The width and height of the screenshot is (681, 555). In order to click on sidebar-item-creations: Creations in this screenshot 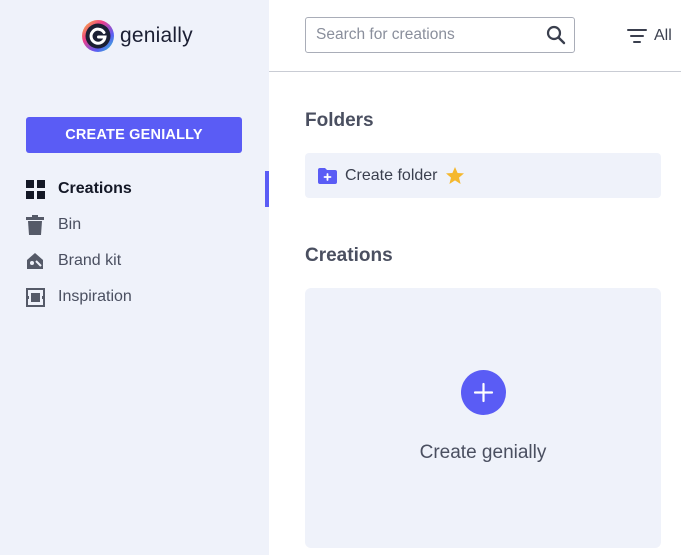, I will do `click(134, 189)`.